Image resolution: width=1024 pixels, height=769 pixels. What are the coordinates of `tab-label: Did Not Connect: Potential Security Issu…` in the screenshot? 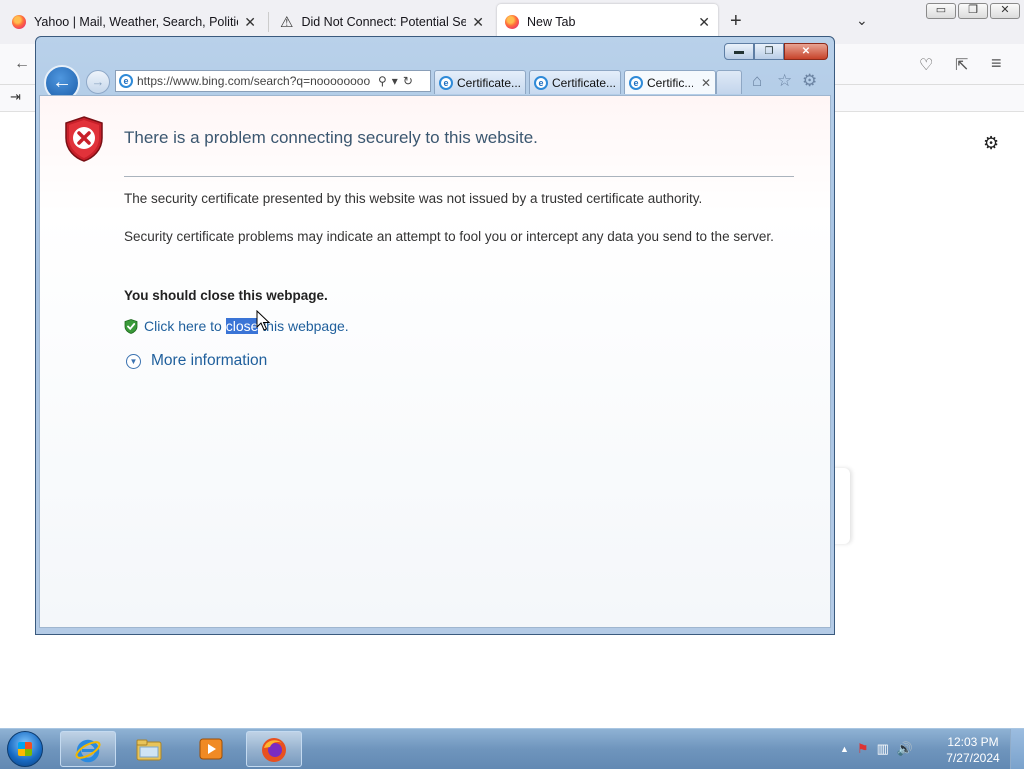 It's located at (384, 22).